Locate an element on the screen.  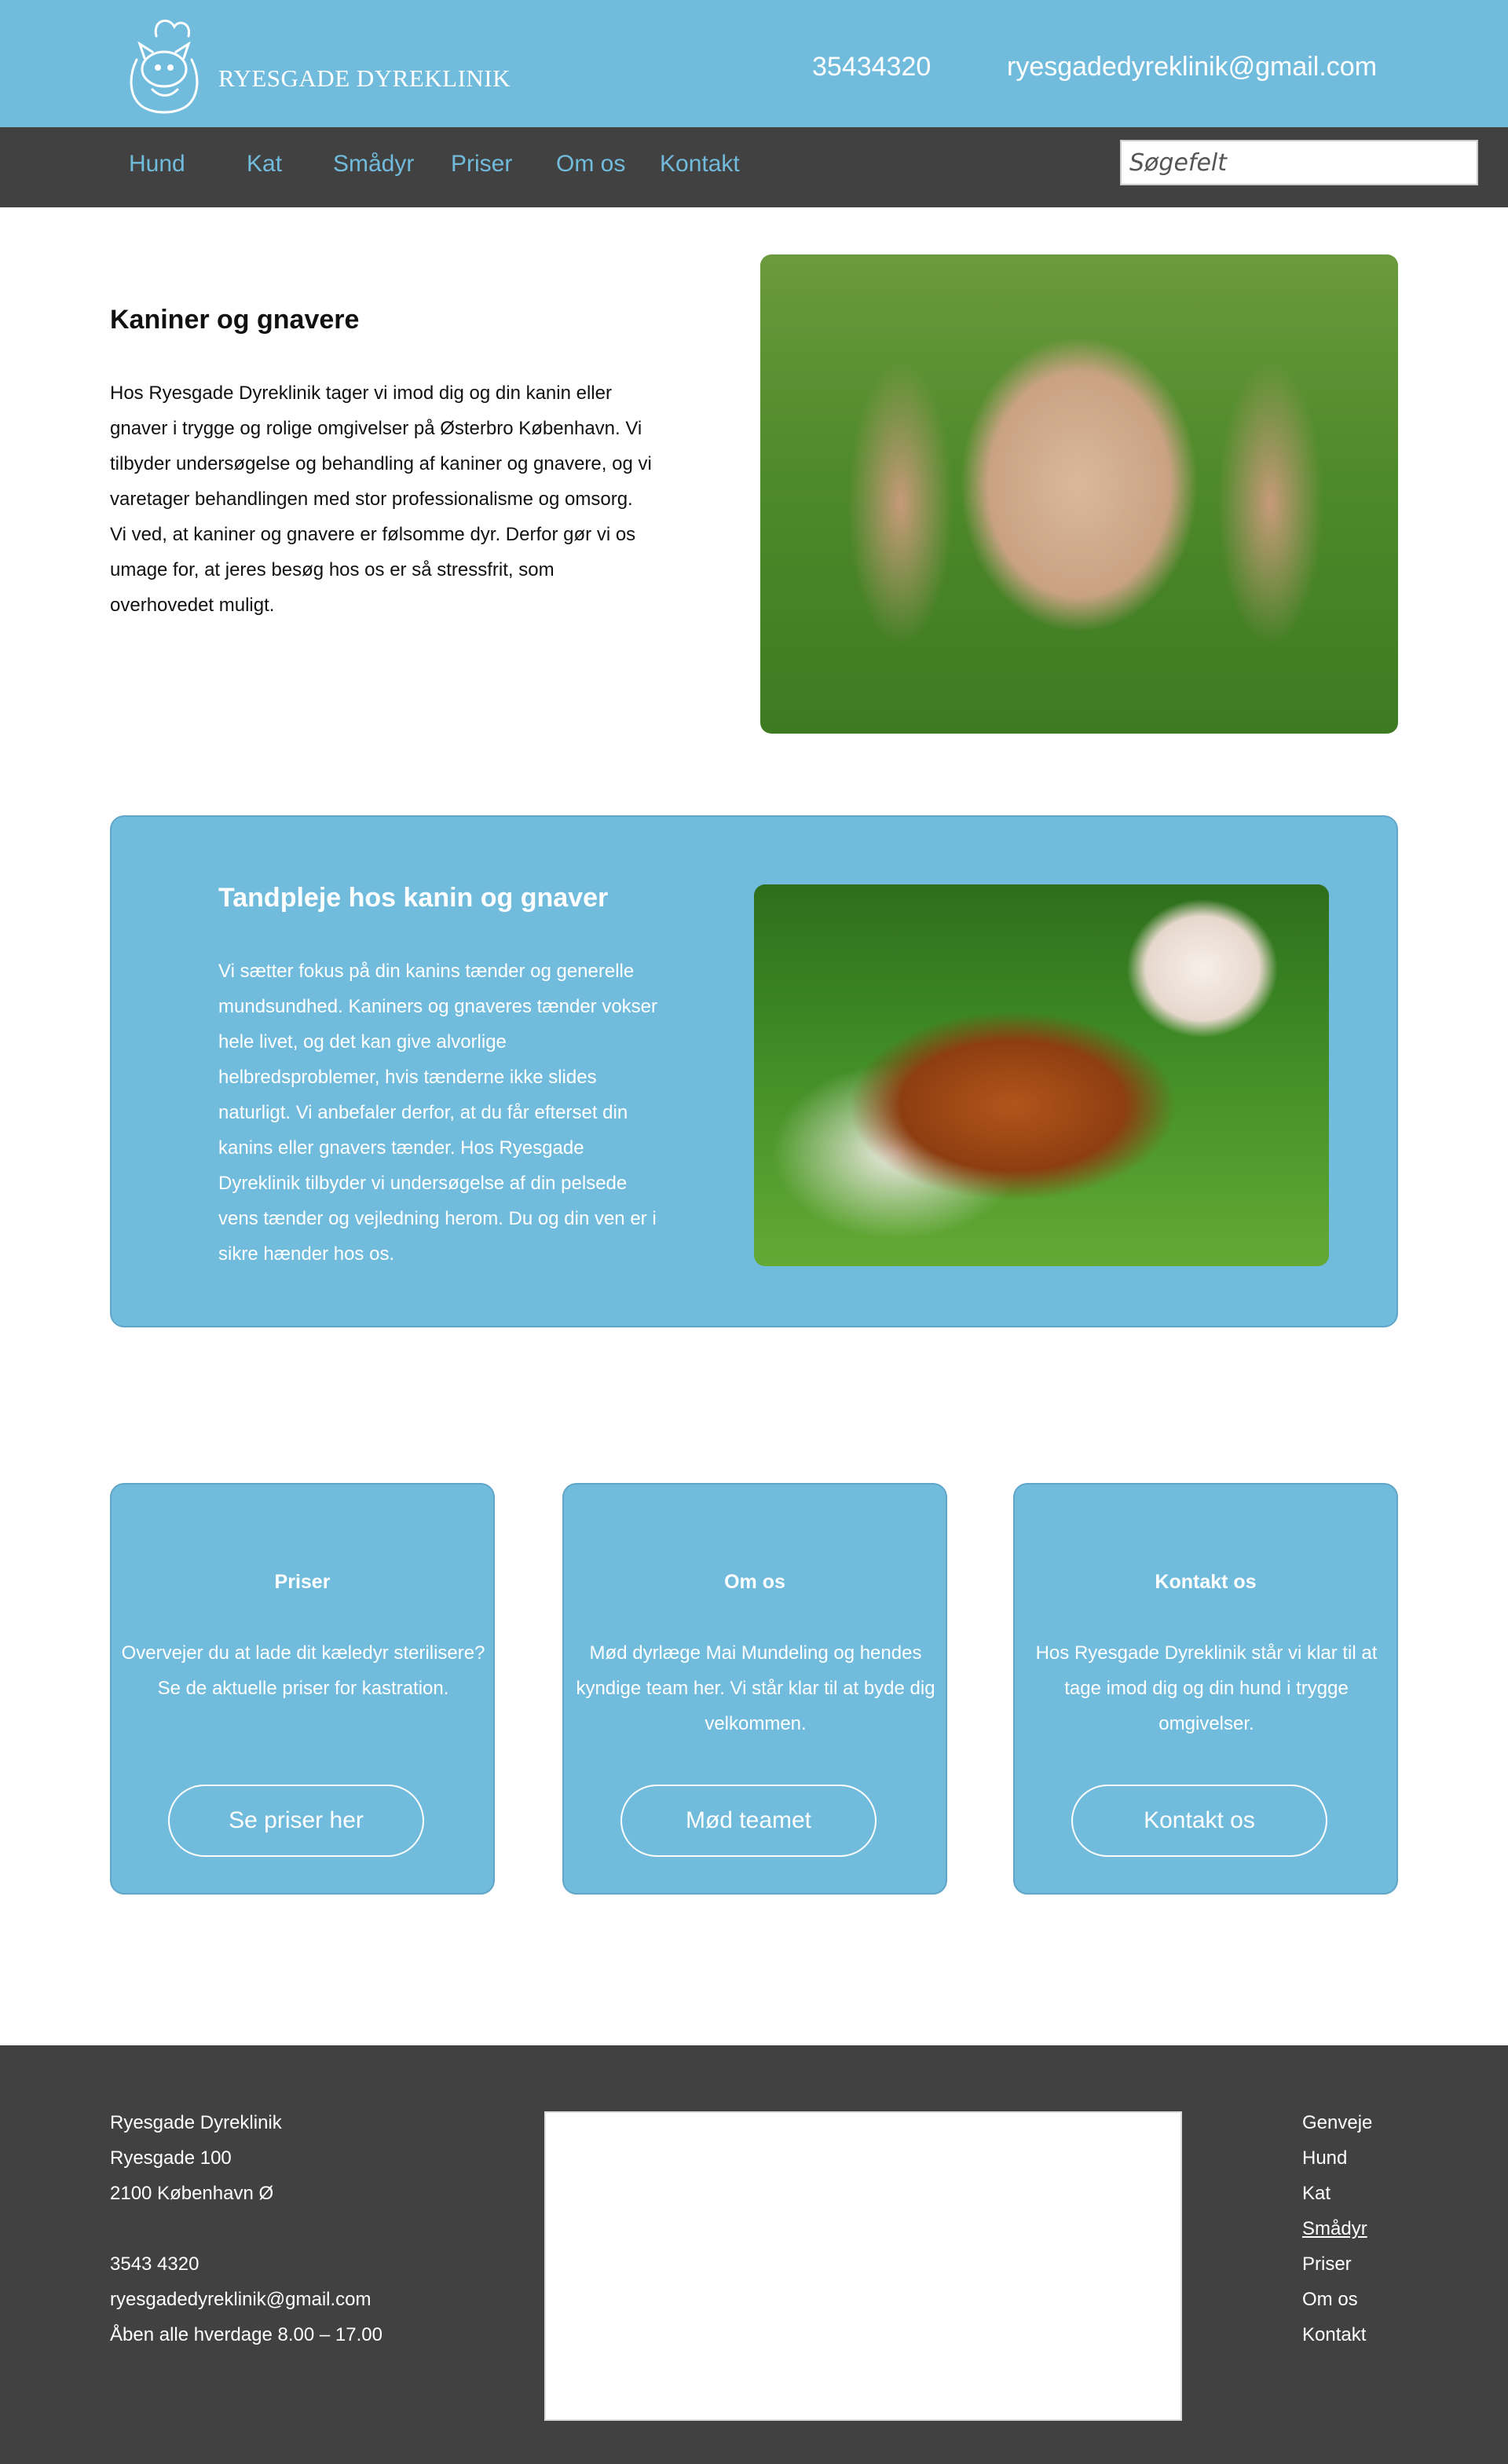
search-input is located at coordinates (1299, 162).